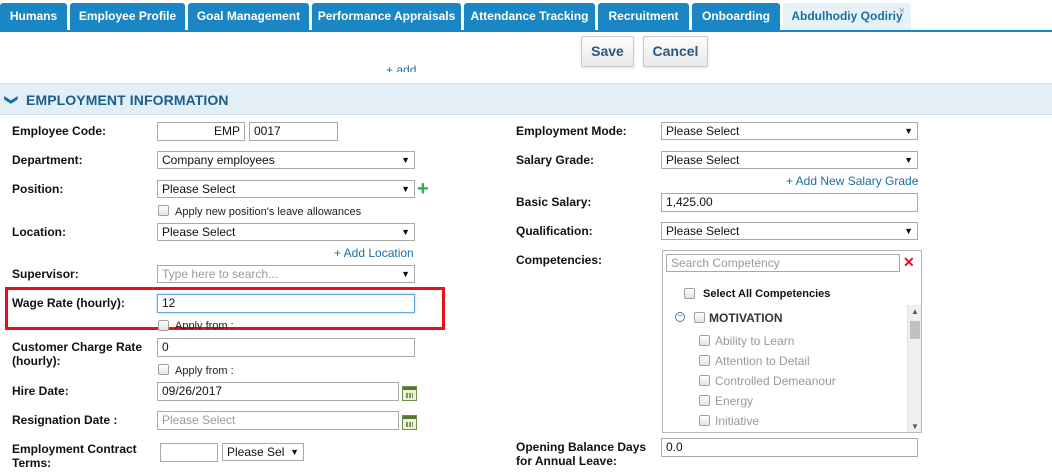  What do you see at coordinates (256, 452) in the screenshot?
I see `contract-unit-value: Please Sel` at bounding box center [256, 452].